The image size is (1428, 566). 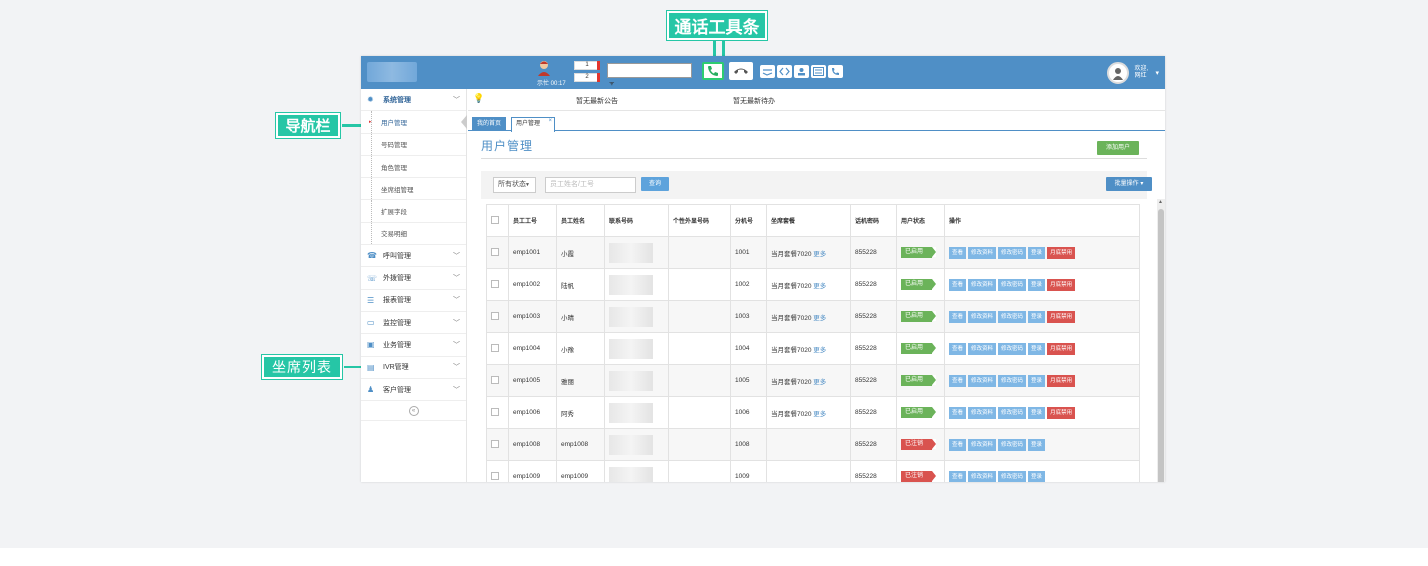 What do you see at coordinates (413, 411) in the screenshot?
I see `sidebar-collapse-button: «` at bounding box center [413, 411].